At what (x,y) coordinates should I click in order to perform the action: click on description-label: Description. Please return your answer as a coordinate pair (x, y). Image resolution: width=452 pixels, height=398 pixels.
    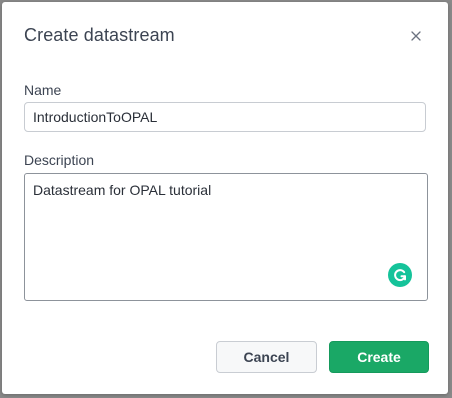
    Looking at the image, I should click on (59, 160).